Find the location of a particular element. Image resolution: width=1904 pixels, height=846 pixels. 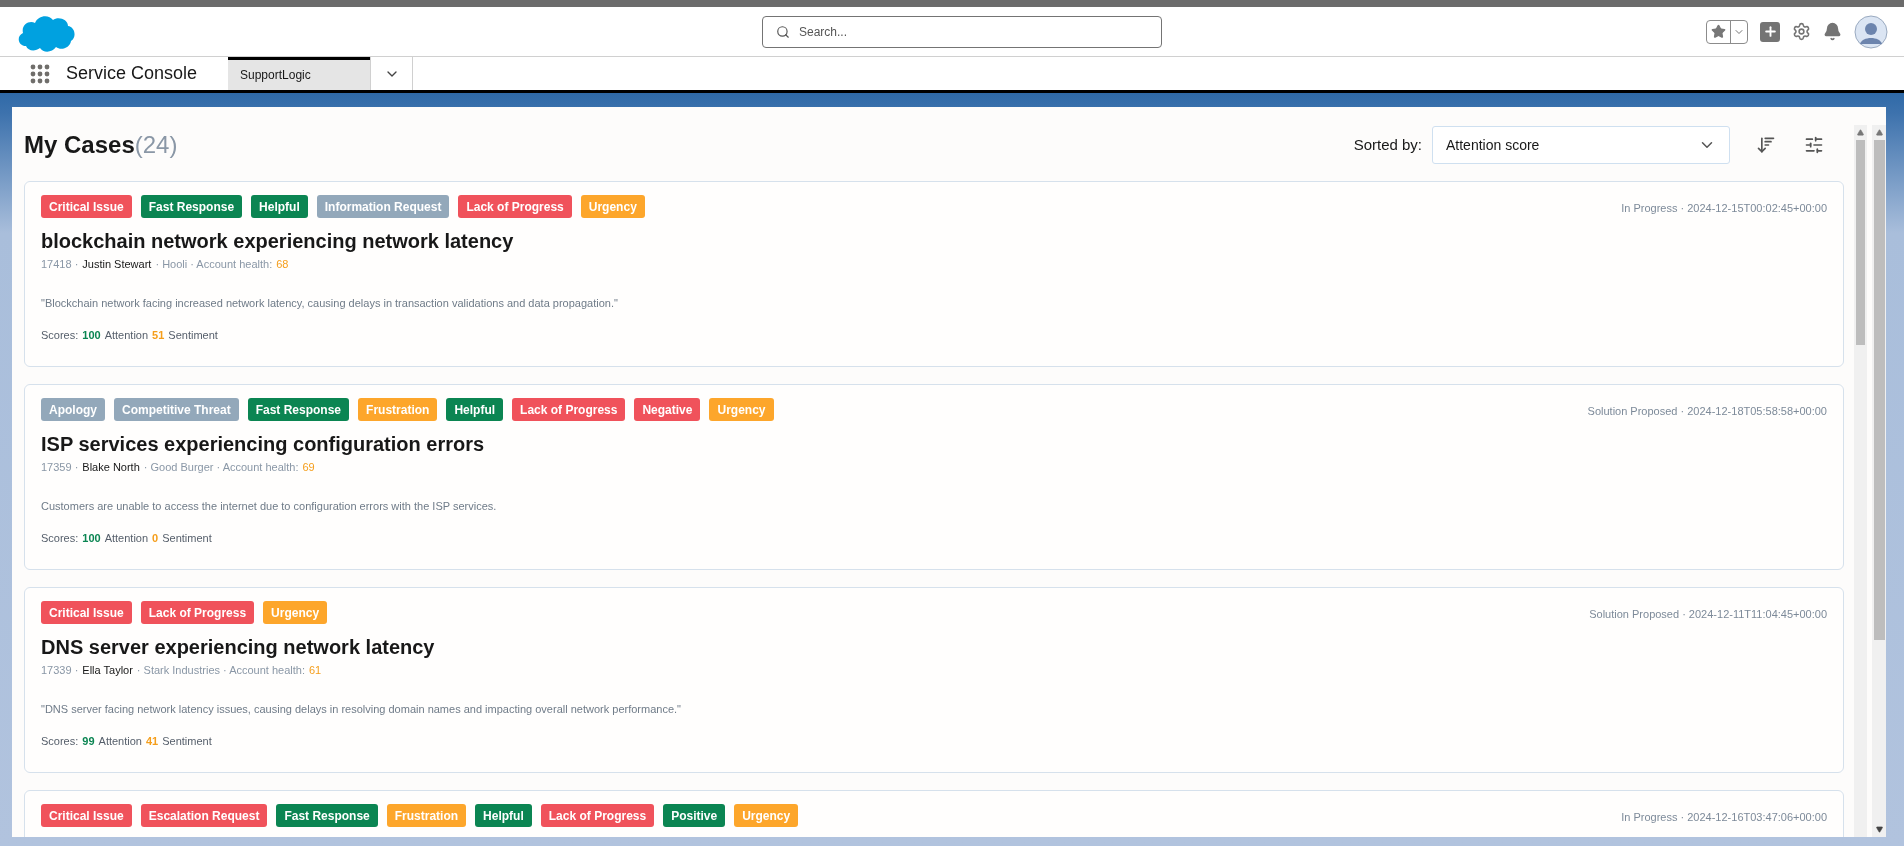

case-title: DNS server experiencing network latency is located at coordinates (934, 647).